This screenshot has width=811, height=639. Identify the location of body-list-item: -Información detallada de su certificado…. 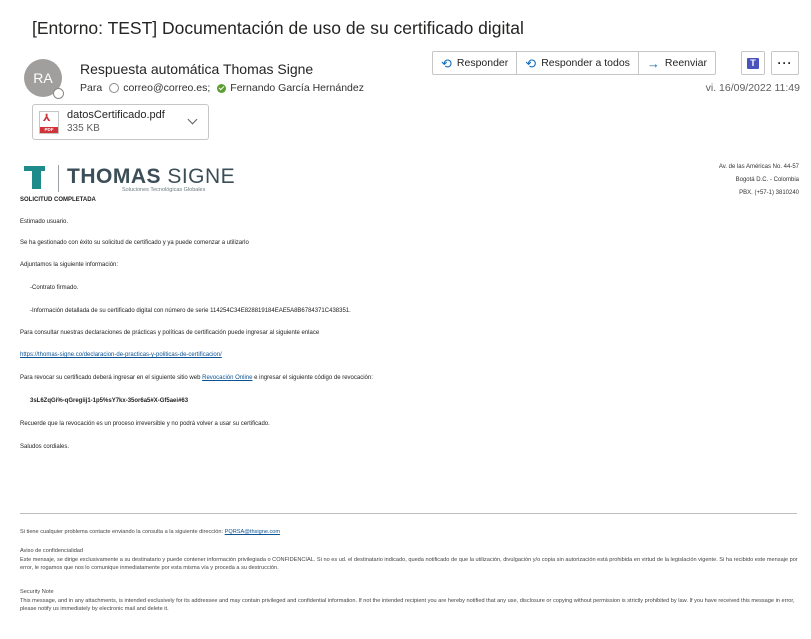
(190, 311).